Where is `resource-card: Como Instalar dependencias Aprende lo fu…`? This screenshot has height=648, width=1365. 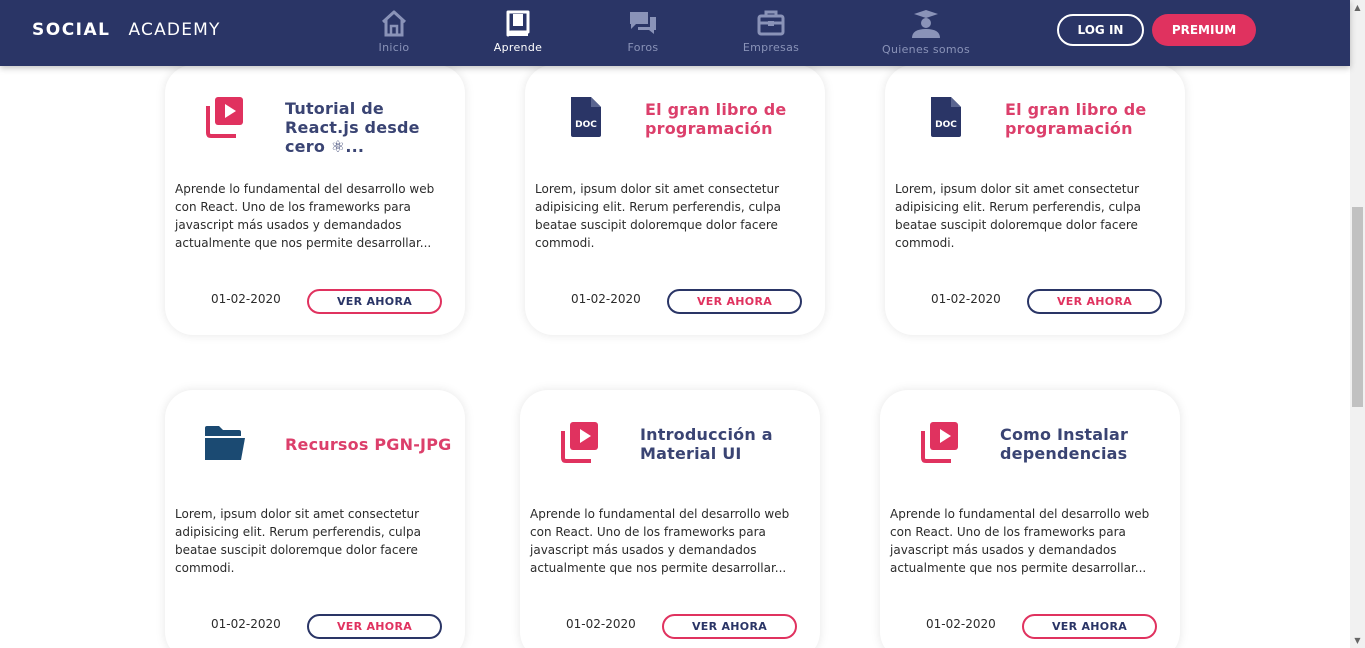 resource-card: Como Instalar dependencias Aprende lo fu… is located at coordinates (1030, 519).